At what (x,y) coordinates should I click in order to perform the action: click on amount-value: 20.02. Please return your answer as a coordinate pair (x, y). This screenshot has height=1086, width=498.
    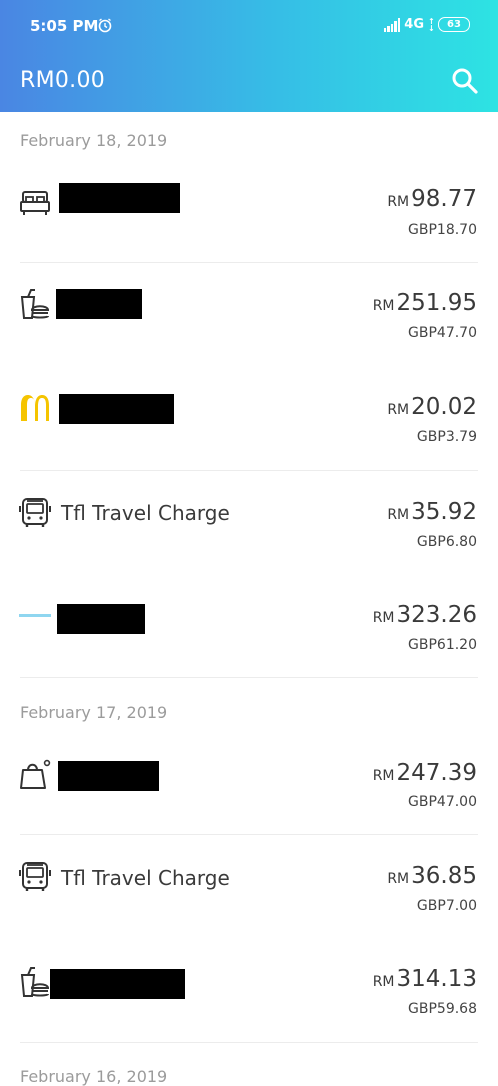
    Looking at the image, I should click on (444, 407).